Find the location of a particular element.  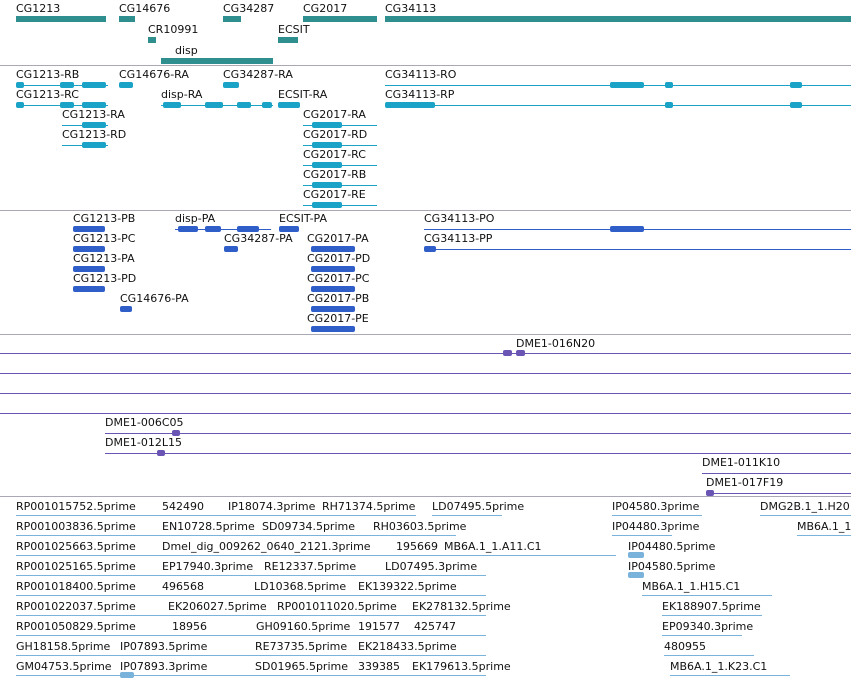

clone-label: DME1-017F19 is located at coordinates (744, 482).